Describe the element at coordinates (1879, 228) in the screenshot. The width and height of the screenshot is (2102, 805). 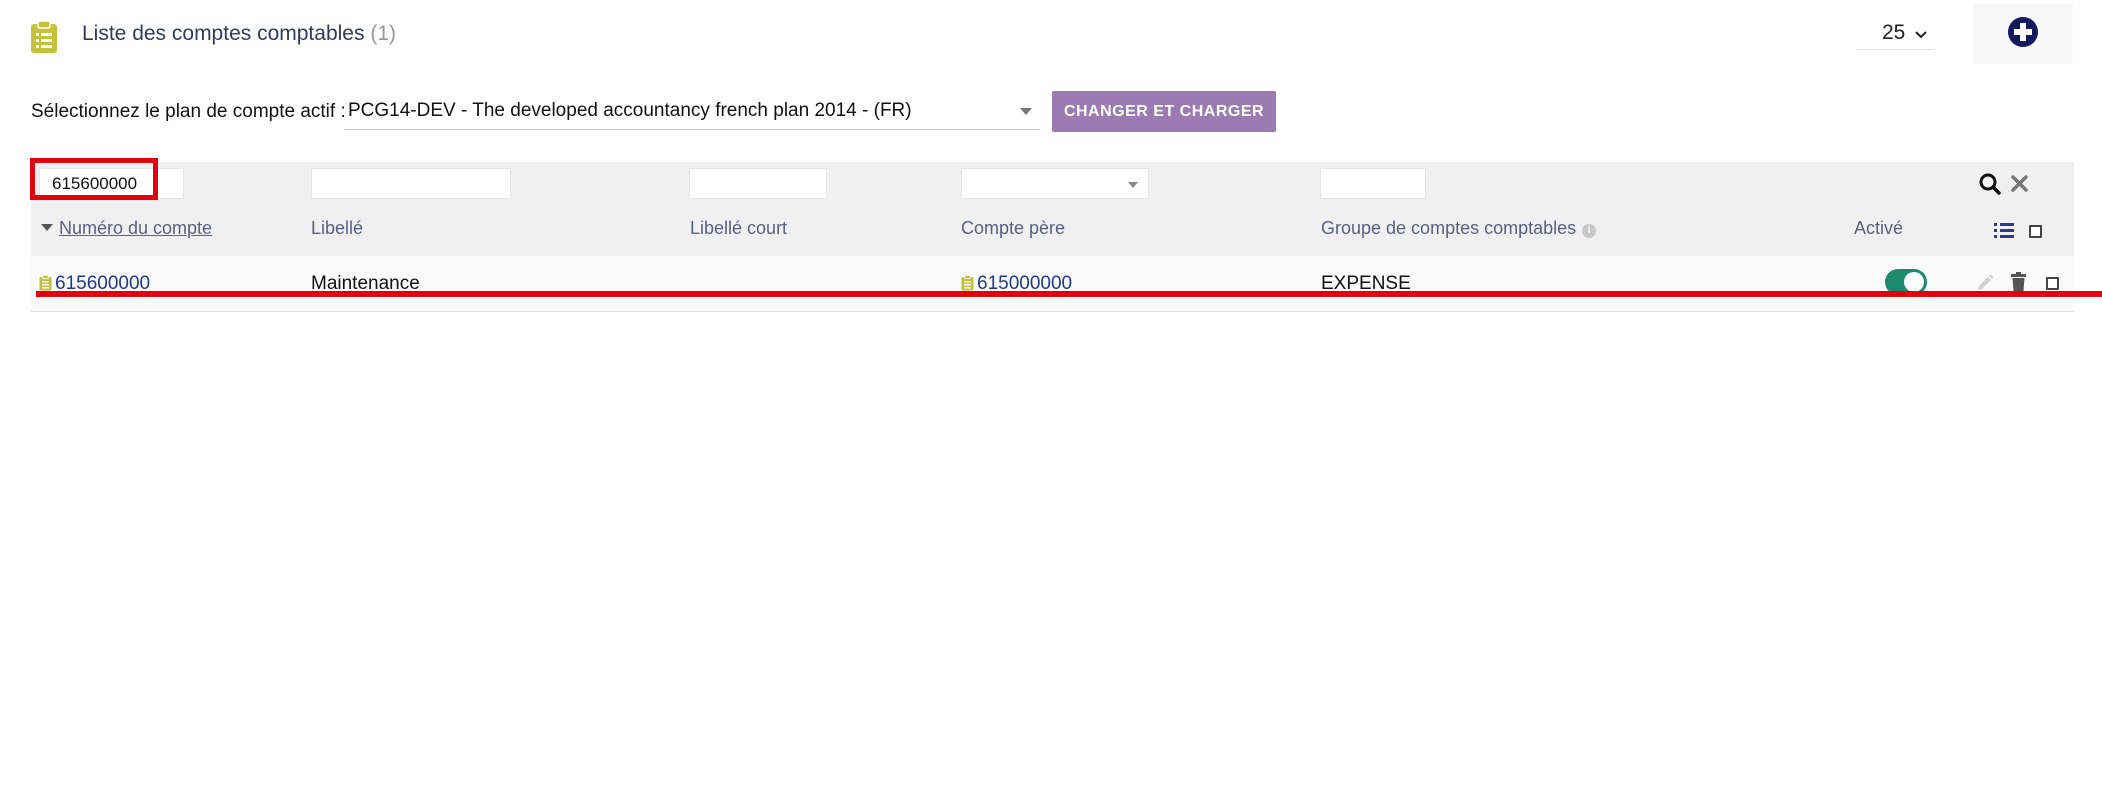
I see `col-header-active: Activé` at that location.